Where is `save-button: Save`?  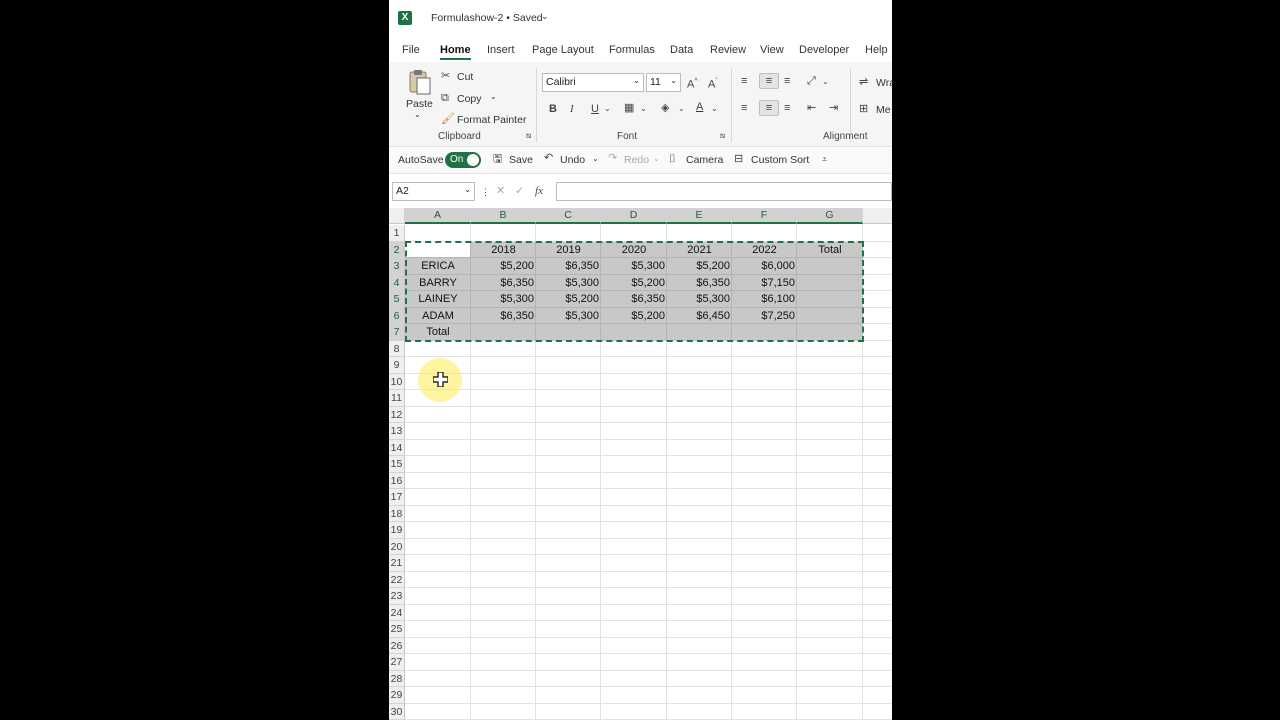 save-button: Save is located at coordinates (521, 160).